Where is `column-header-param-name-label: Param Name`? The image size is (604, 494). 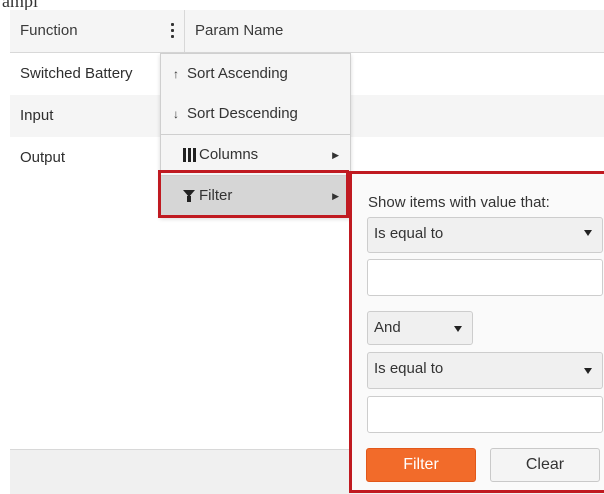
column-header-param-name-label: Param Name is located at coordinates (239, 30).